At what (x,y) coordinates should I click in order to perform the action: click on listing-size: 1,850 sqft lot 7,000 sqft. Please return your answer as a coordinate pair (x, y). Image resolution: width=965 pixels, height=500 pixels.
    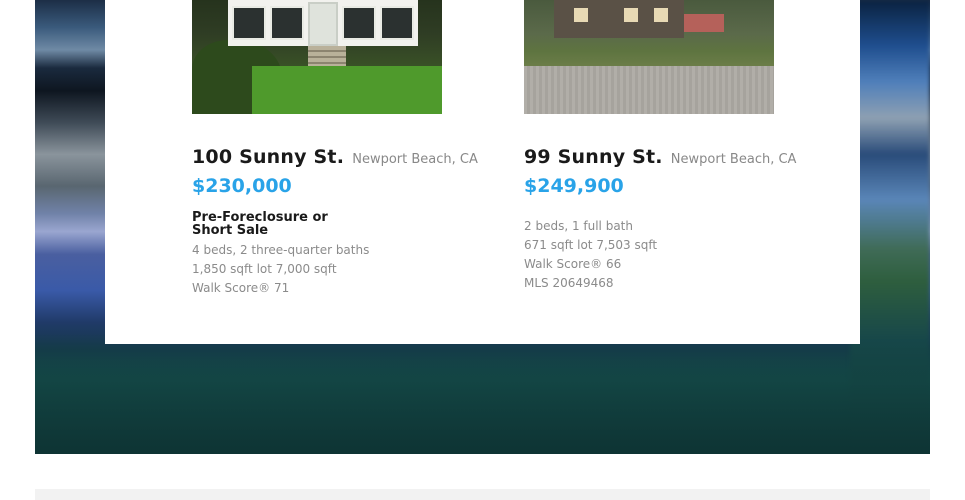
    Looking at the image, I should click on (264, 269).